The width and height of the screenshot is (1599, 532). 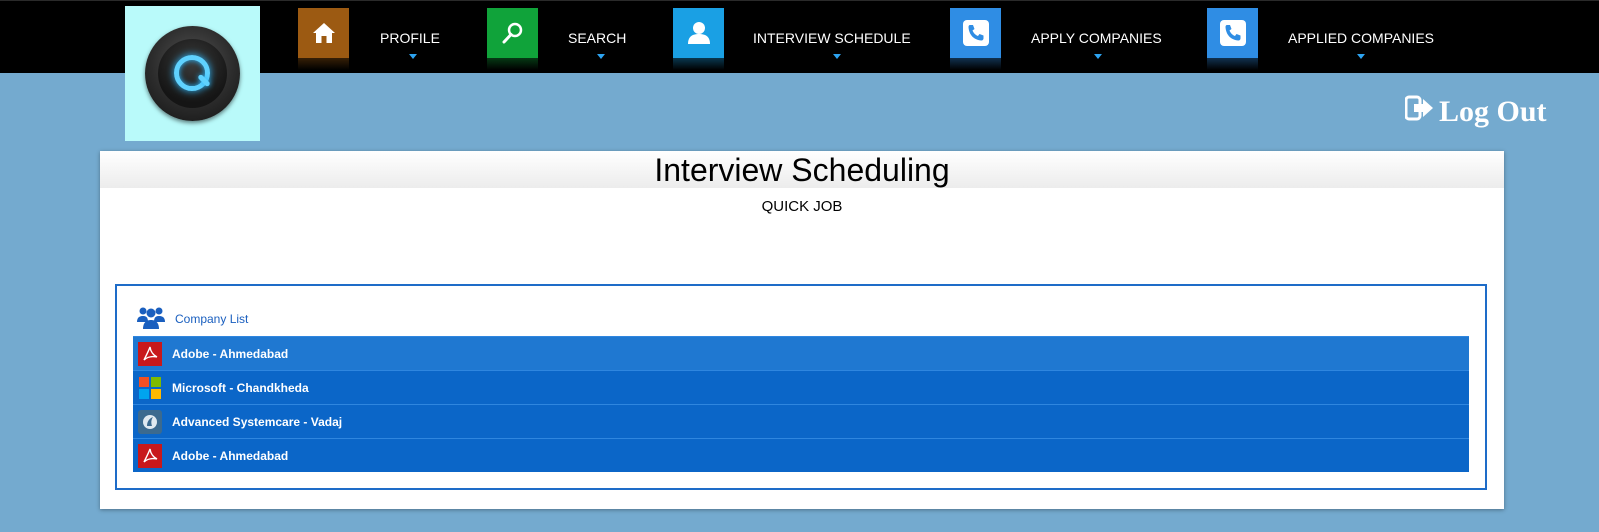 I want to click on company-list-title: Company List, so click(x=212, y=319).